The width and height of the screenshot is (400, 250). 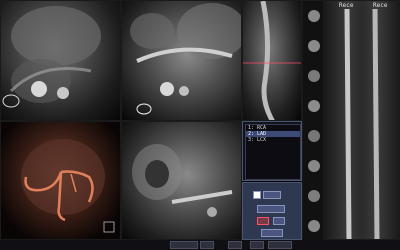 I want to click on curved-reformat-top-anatomy, so click(x=272, y=60).